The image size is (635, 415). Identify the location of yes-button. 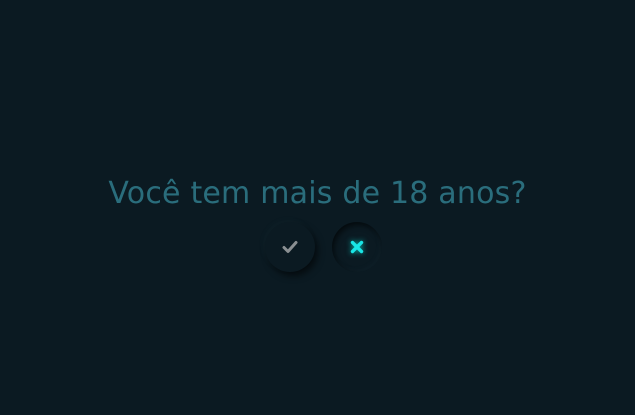
(290, 247).